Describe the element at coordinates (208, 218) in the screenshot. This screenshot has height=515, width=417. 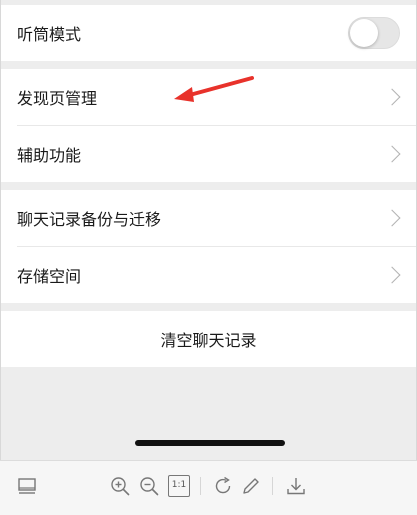
I see `chat-backup-row: 聊天记录备份与迁移` at that location.